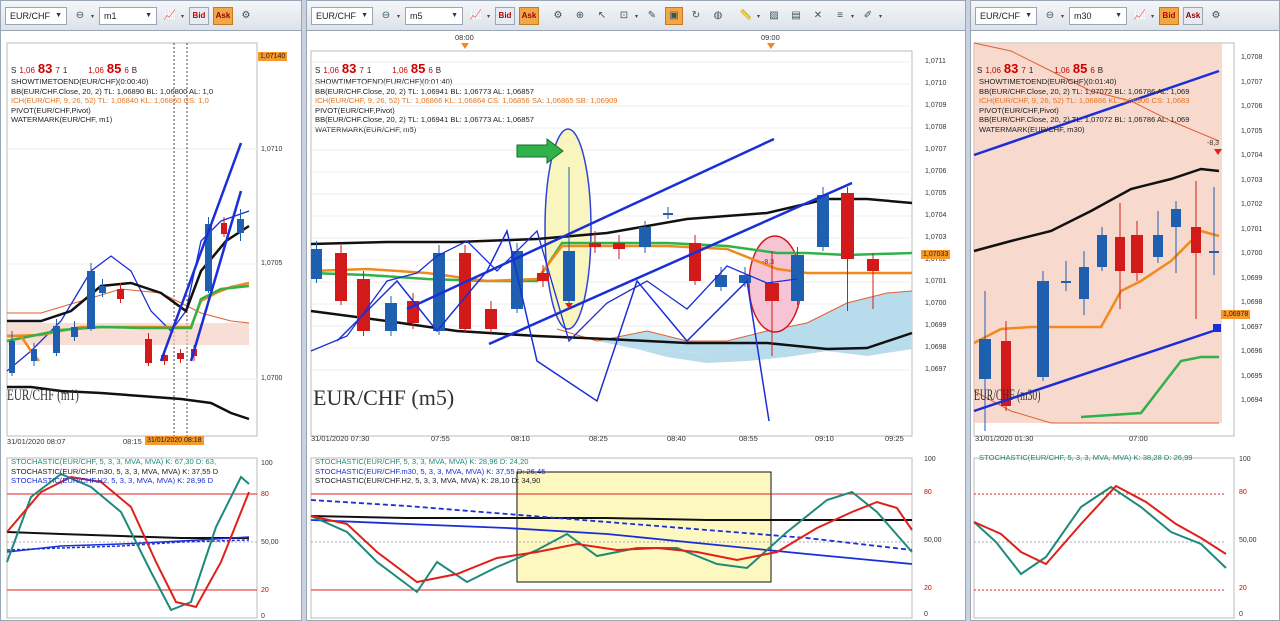 The image size is (1280, 621). What do you see at coordinates (824, 438) in the screenshot?
I see `time-axis-label: 09:10` at bounding box center [824, 438].